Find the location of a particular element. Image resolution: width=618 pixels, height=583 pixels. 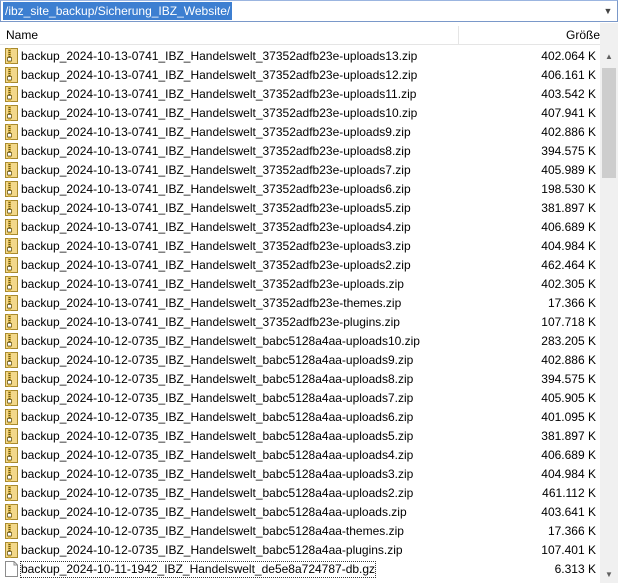

file-size: 405.905 K is located at coordinates (568, 398).